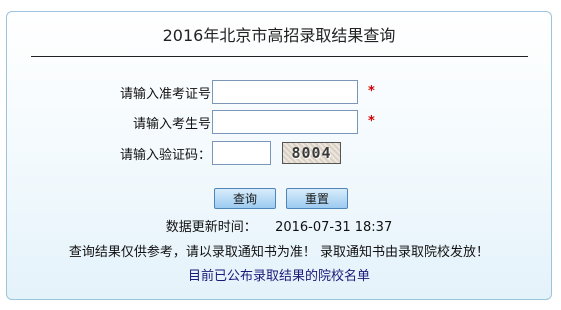 This screenshot has width=561, height=310. What do you see at coordinates (279, 56) in the screenshot?
I see `title-divider` at bounding box center [279, 56].